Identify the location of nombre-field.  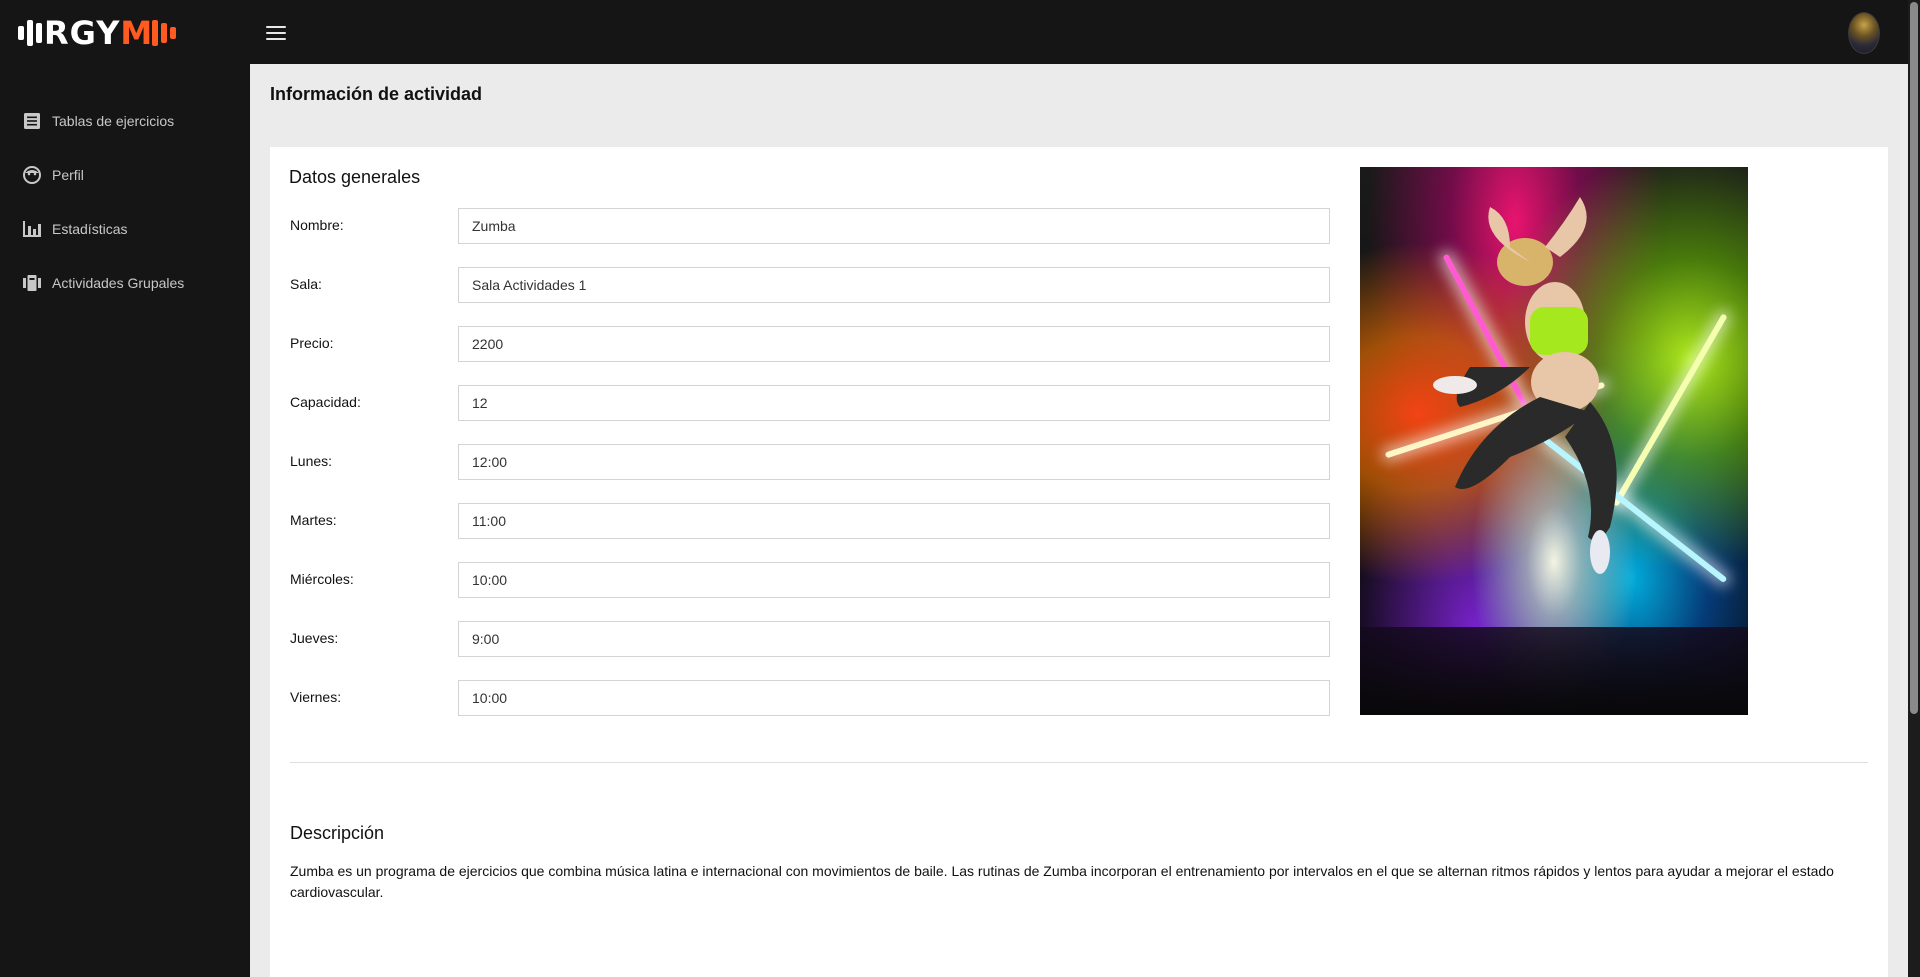
(894, 226).